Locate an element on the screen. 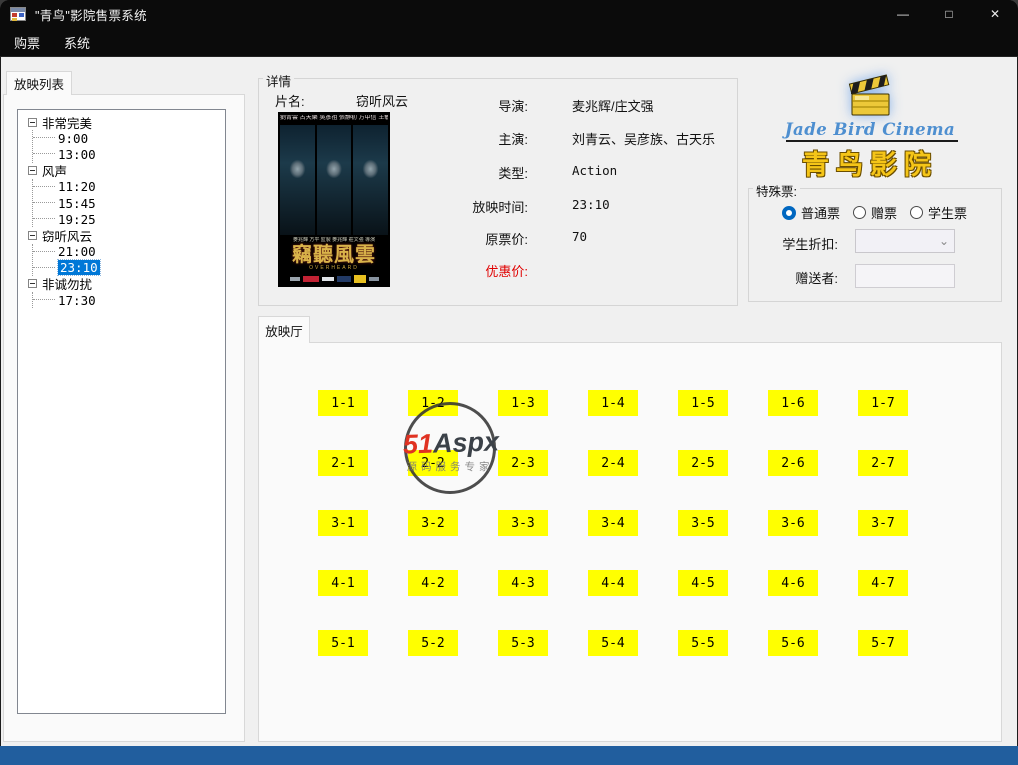  seat-button: 3-7 is located at coordinates (883, 523).